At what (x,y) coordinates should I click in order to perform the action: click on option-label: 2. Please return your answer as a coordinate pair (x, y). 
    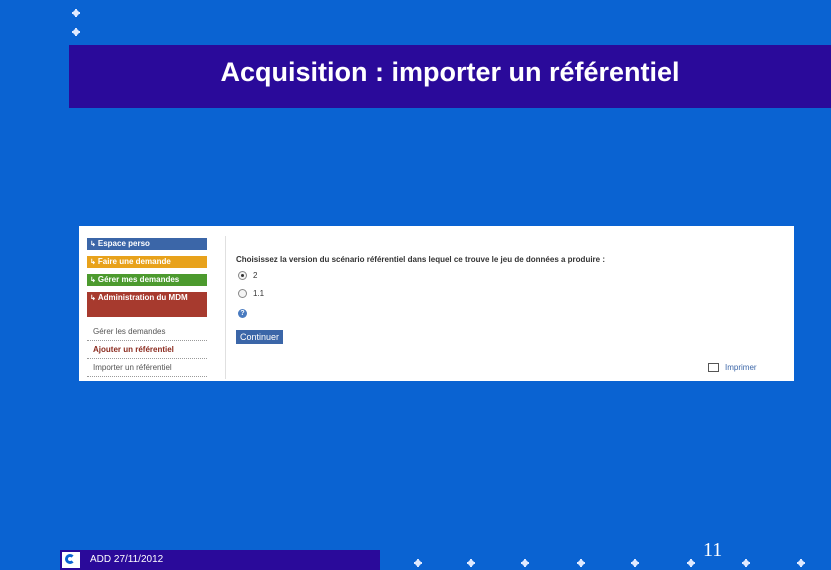
    Looking at the image, I should click on (255, 275).